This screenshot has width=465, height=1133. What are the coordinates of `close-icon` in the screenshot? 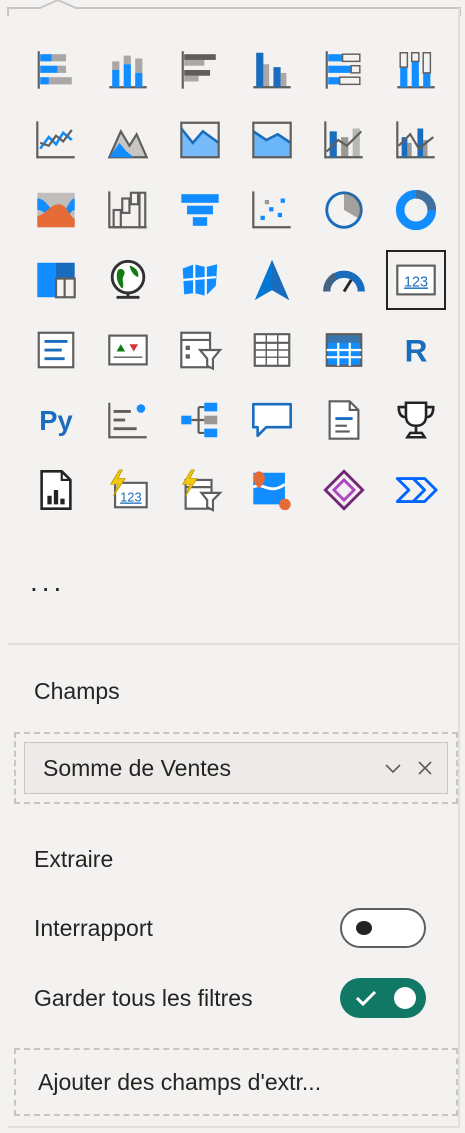 It's located at (425, 768).